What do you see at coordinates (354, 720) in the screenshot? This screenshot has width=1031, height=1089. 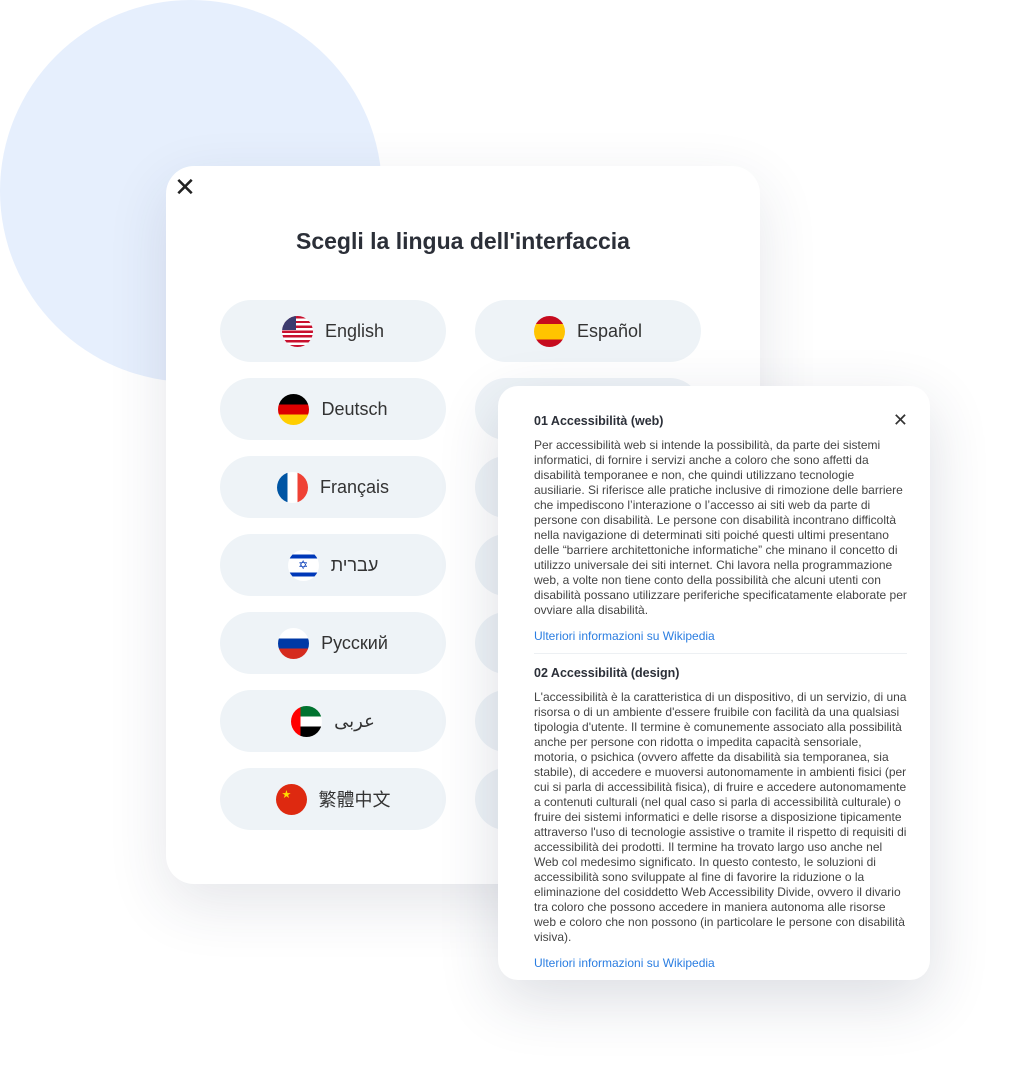 I see `language-label: عربى` at bounding box center [354, 720].